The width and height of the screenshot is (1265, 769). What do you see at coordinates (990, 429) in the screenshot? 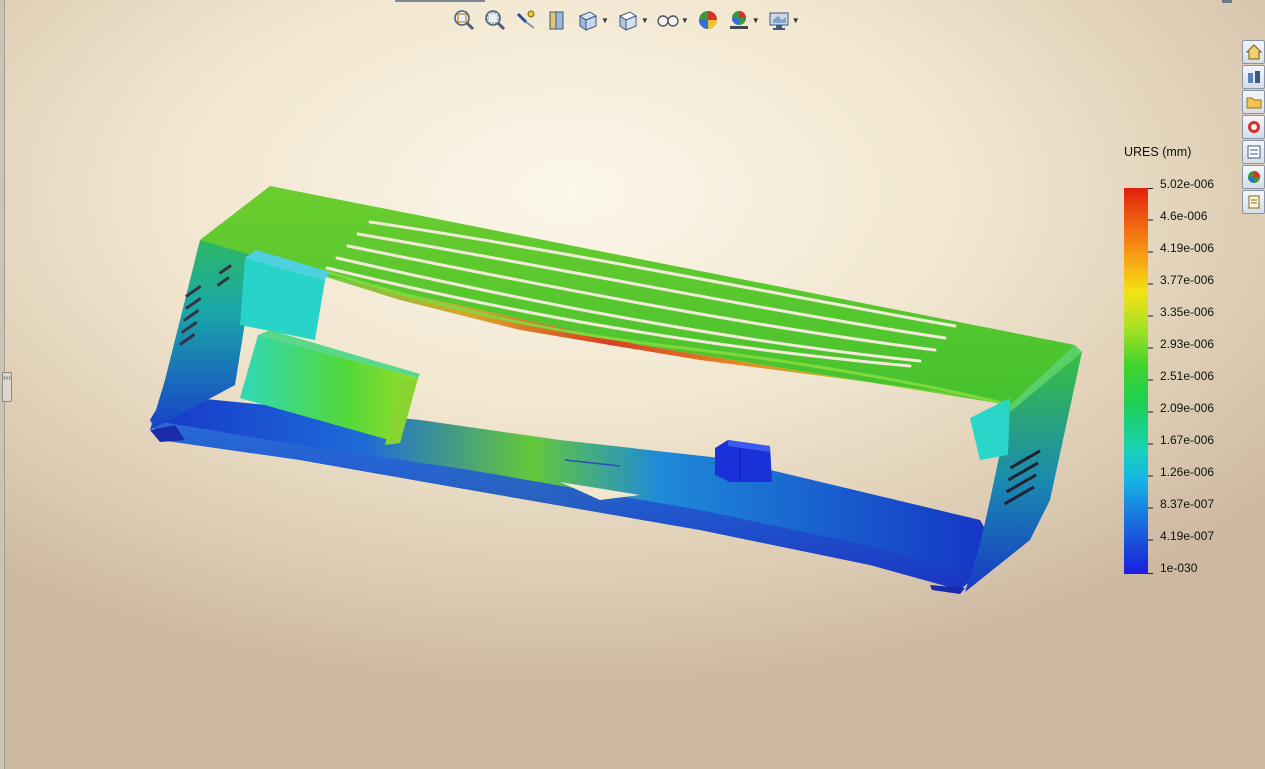
I see `right-bracket` at bounding box center [990, 429].